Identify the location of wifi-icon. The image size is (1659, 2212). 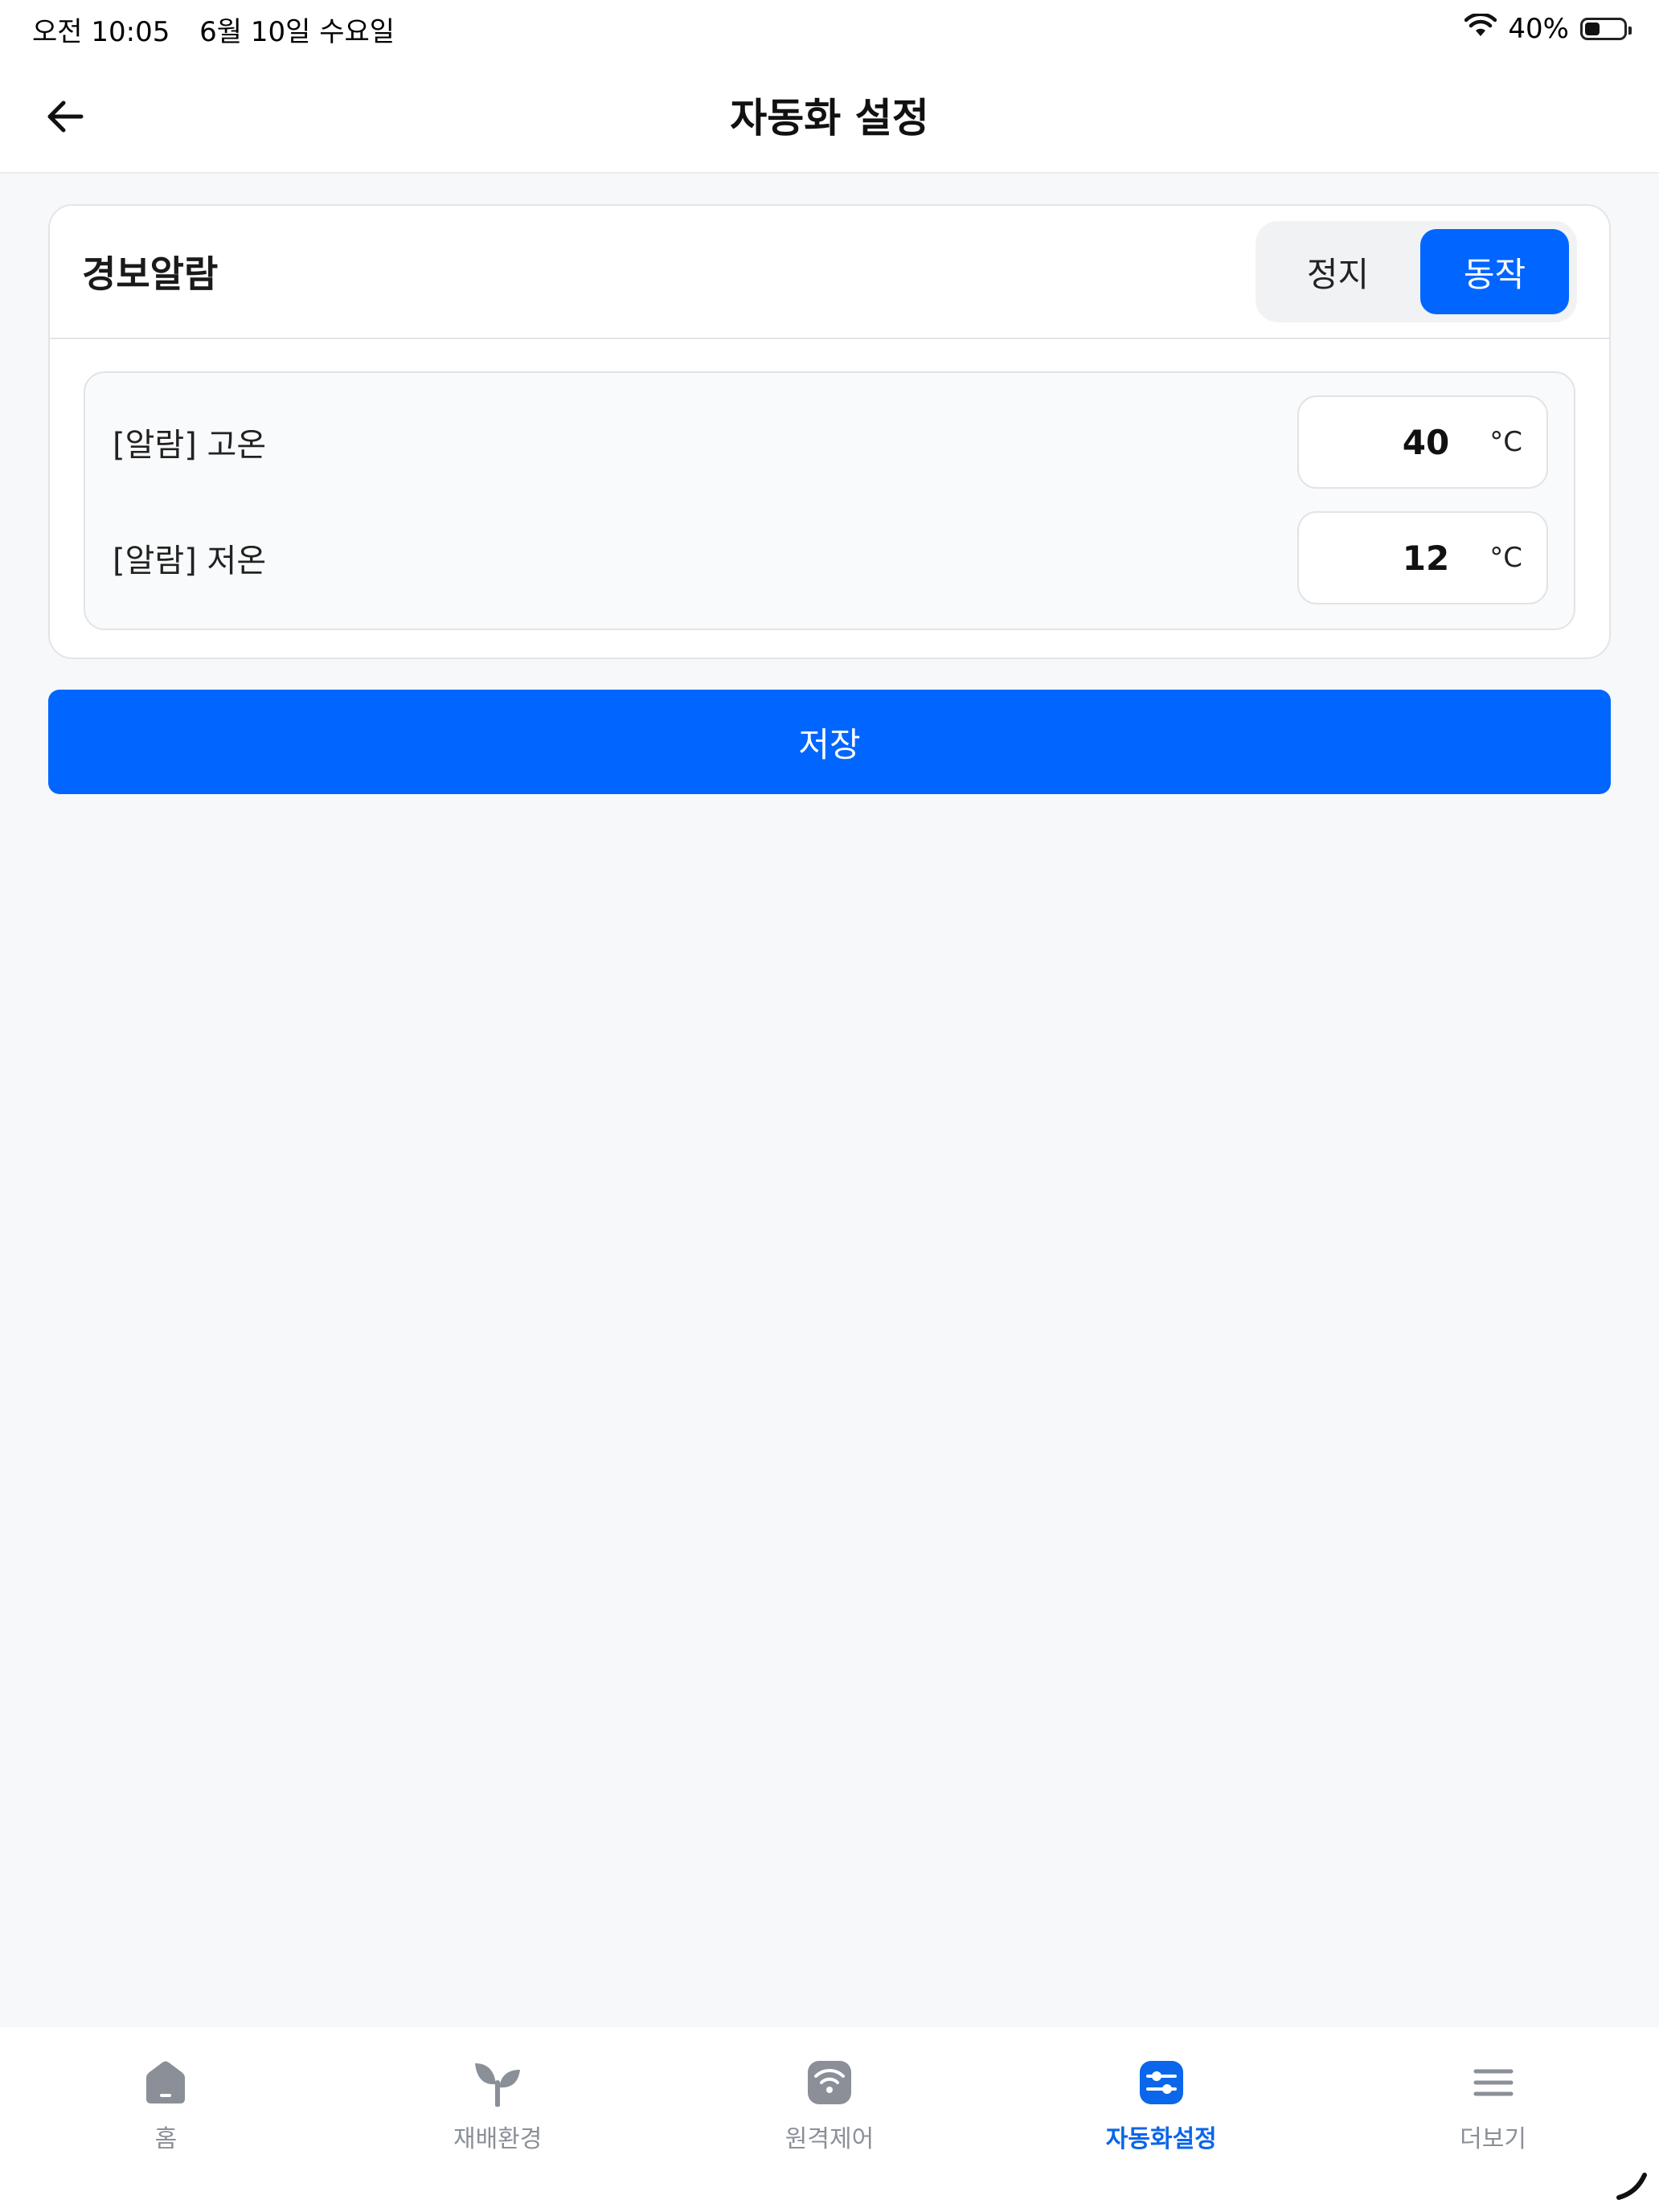
(829, 2083).